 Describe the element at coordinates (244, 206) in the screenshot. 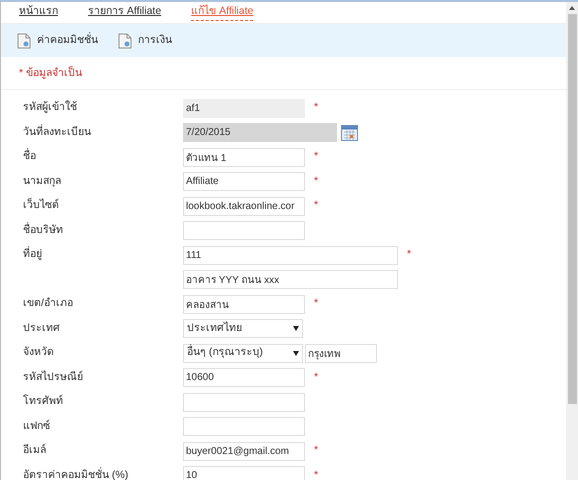

I see `input-field: lookbook.takraonline.cor` at that location.